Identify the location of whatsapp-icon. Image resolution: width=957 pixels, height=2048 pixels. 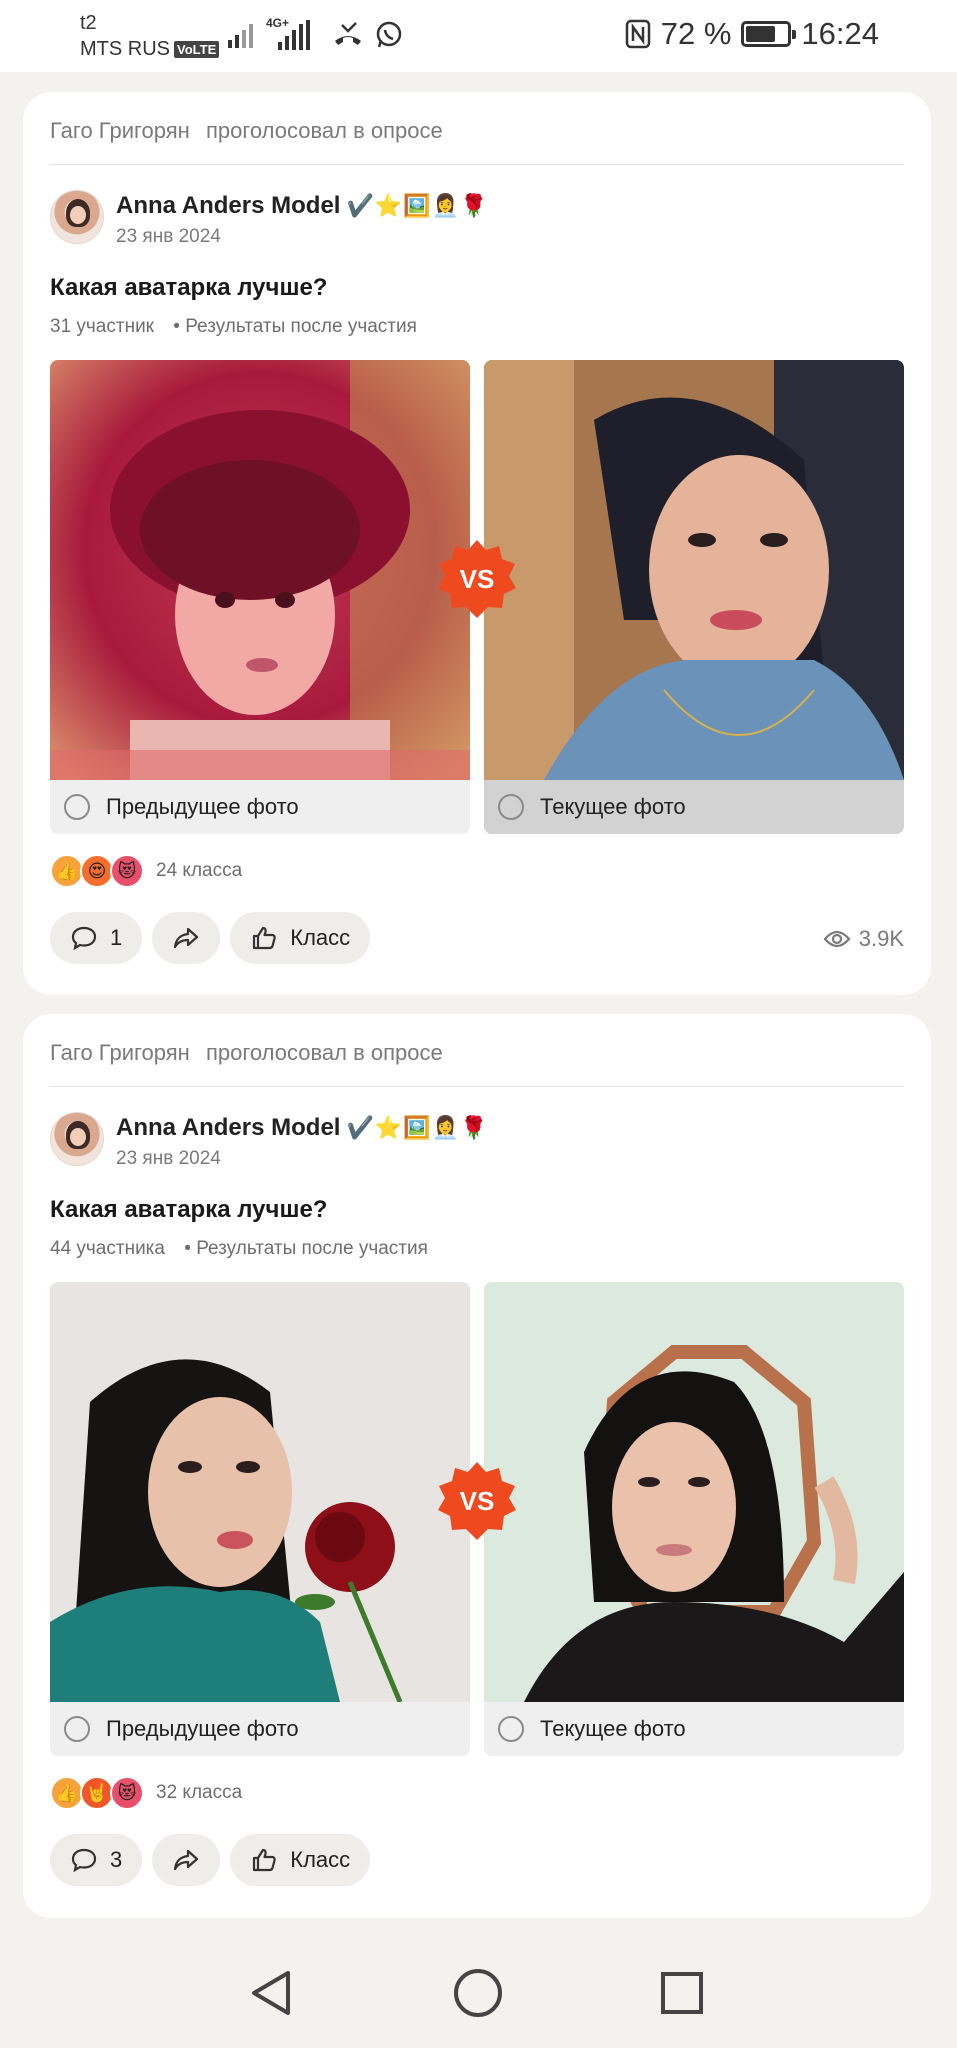
(389, 34).